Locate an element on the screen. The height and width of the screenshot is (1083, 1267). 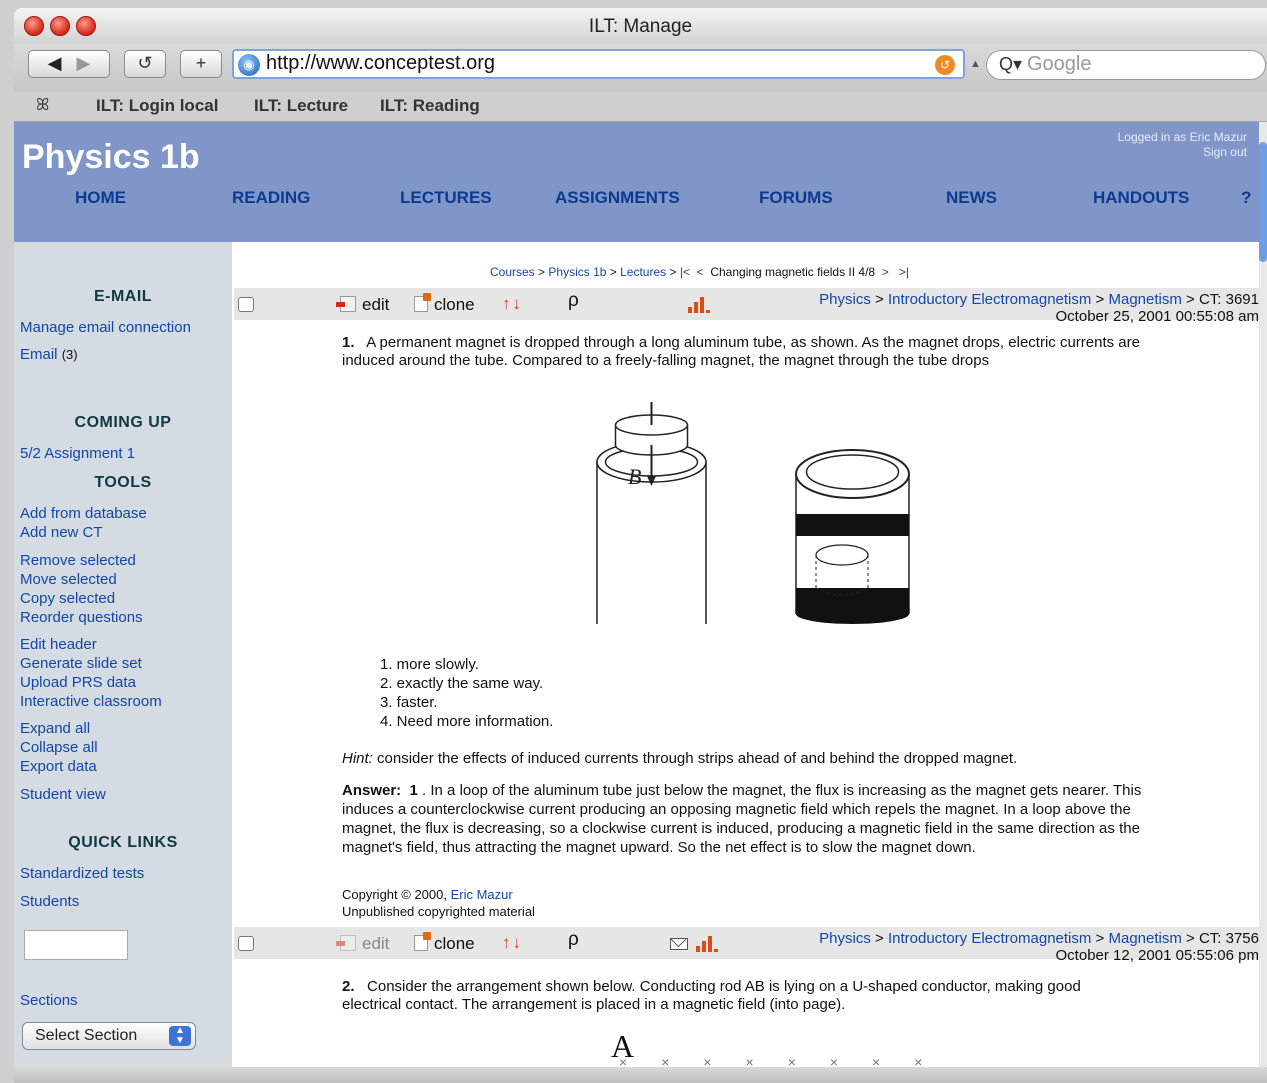
tool-expand-all: Expand all is located at coordinates (55, 728).